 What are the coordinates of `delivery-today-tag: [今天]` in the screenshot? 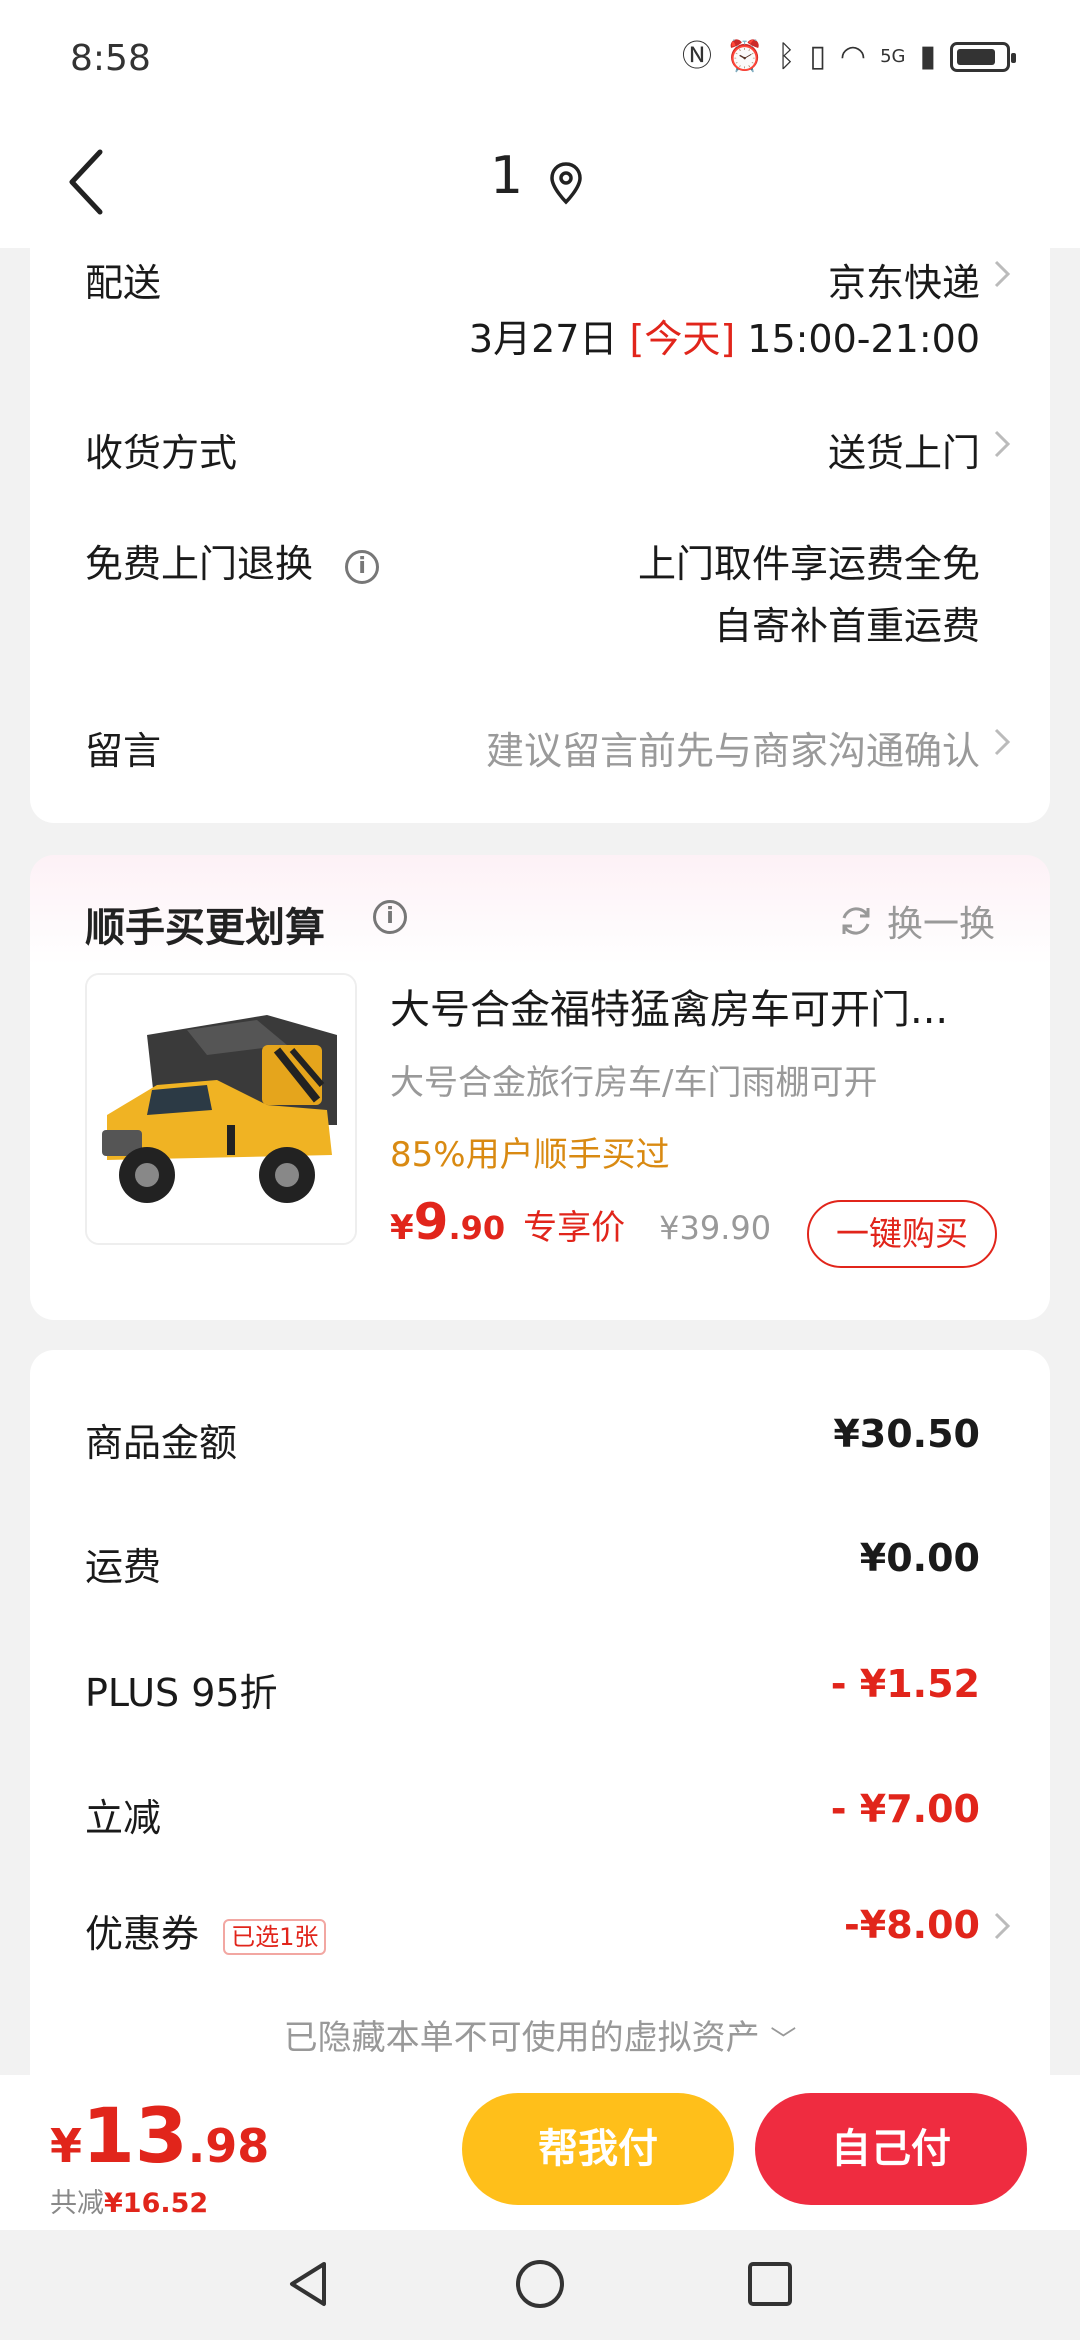 It's located at (682, 339).